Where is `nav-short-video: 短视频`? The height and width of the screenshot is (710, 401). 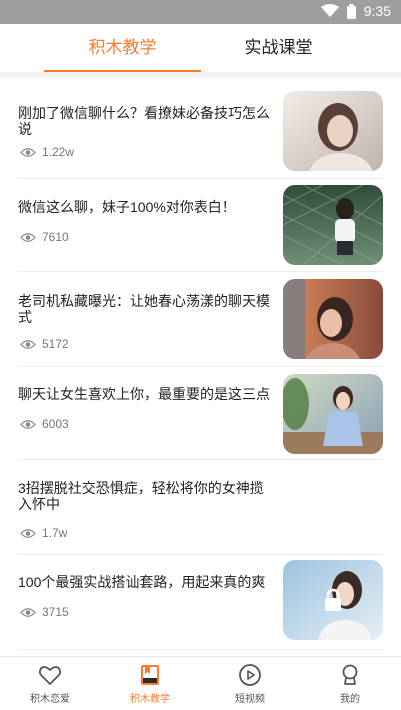 nav-short-video: 短视频 is located at coordinates (250, 683).